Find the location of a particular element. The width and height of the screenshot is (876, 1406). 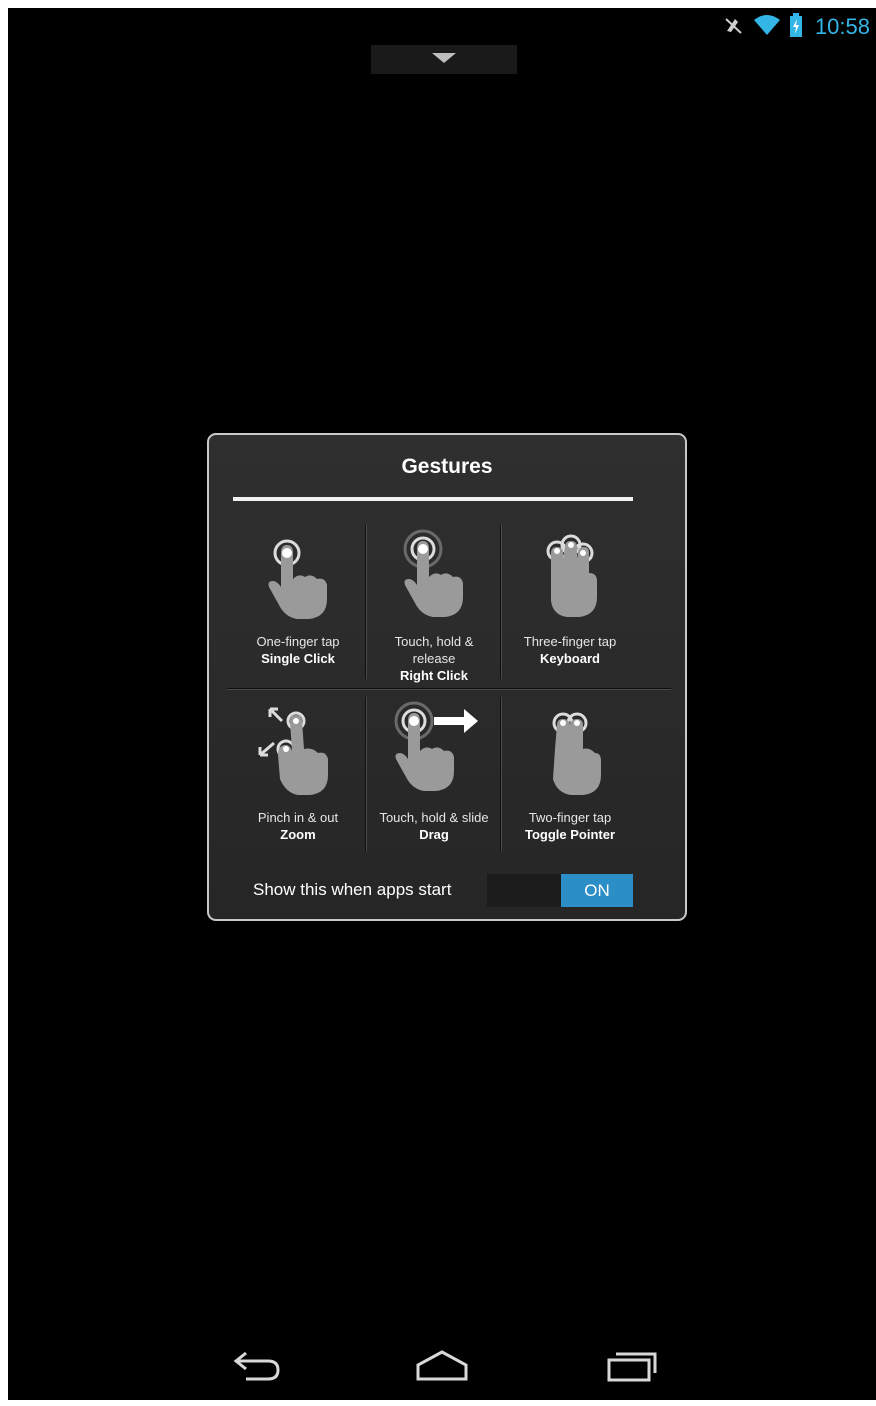

gesture-action: Zoom is located at coordinates (298, 834).